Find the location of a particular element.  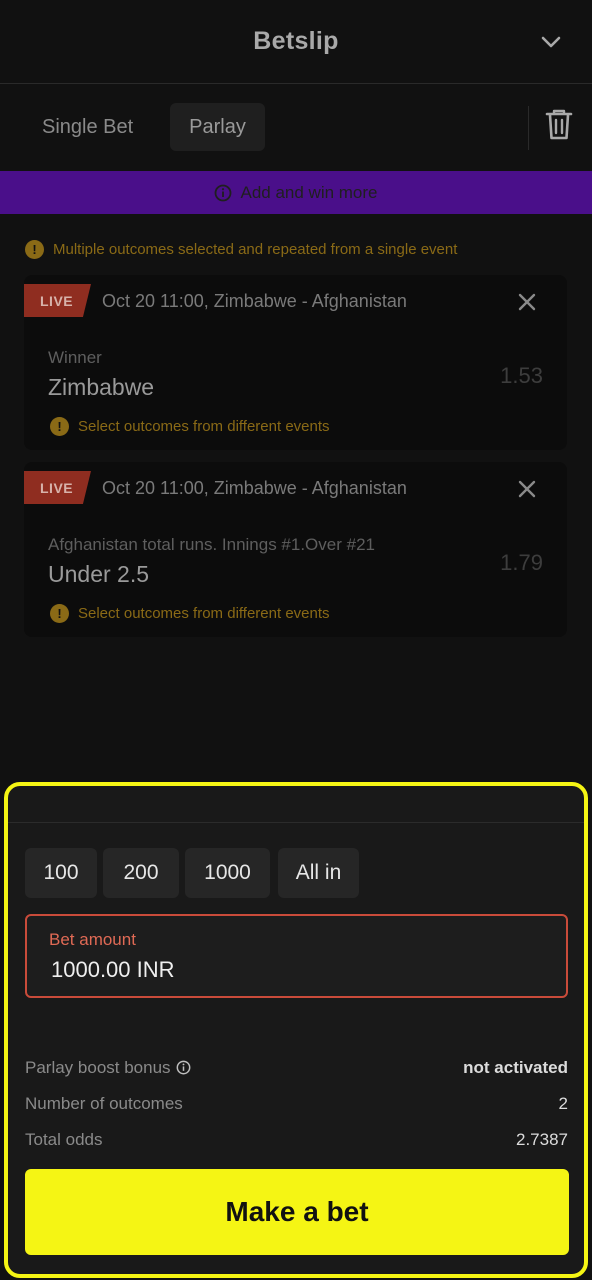

quick-amount-1000: 1000 is located at coordinates (227, 873).